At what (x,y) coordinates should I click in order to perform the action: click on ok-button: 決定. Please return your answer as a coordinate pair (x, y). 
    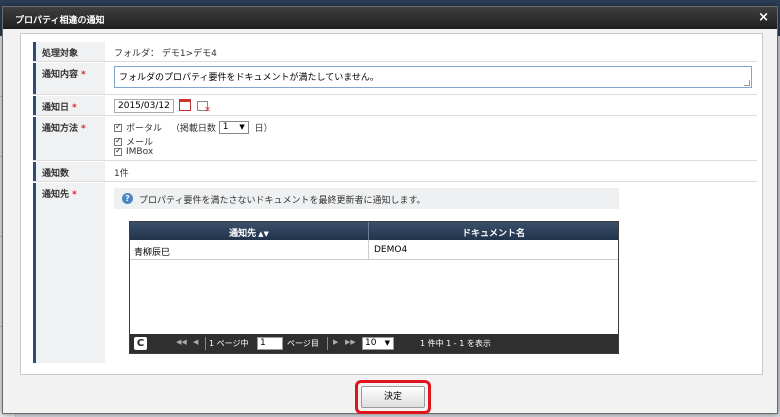
    Looking at the image, I should click on (393, 397).